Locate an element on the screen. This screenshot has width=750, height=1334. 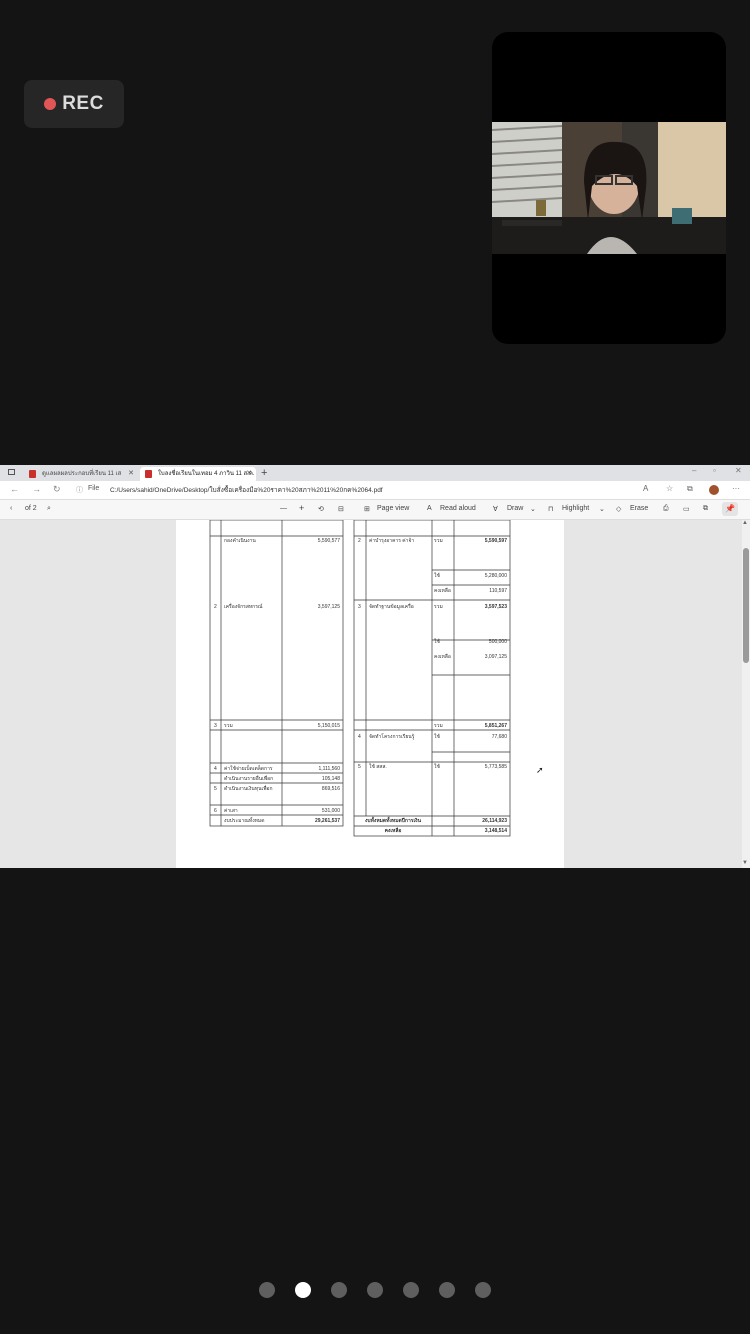
info-icon: ⓘ is located at coordinates (79, 490).